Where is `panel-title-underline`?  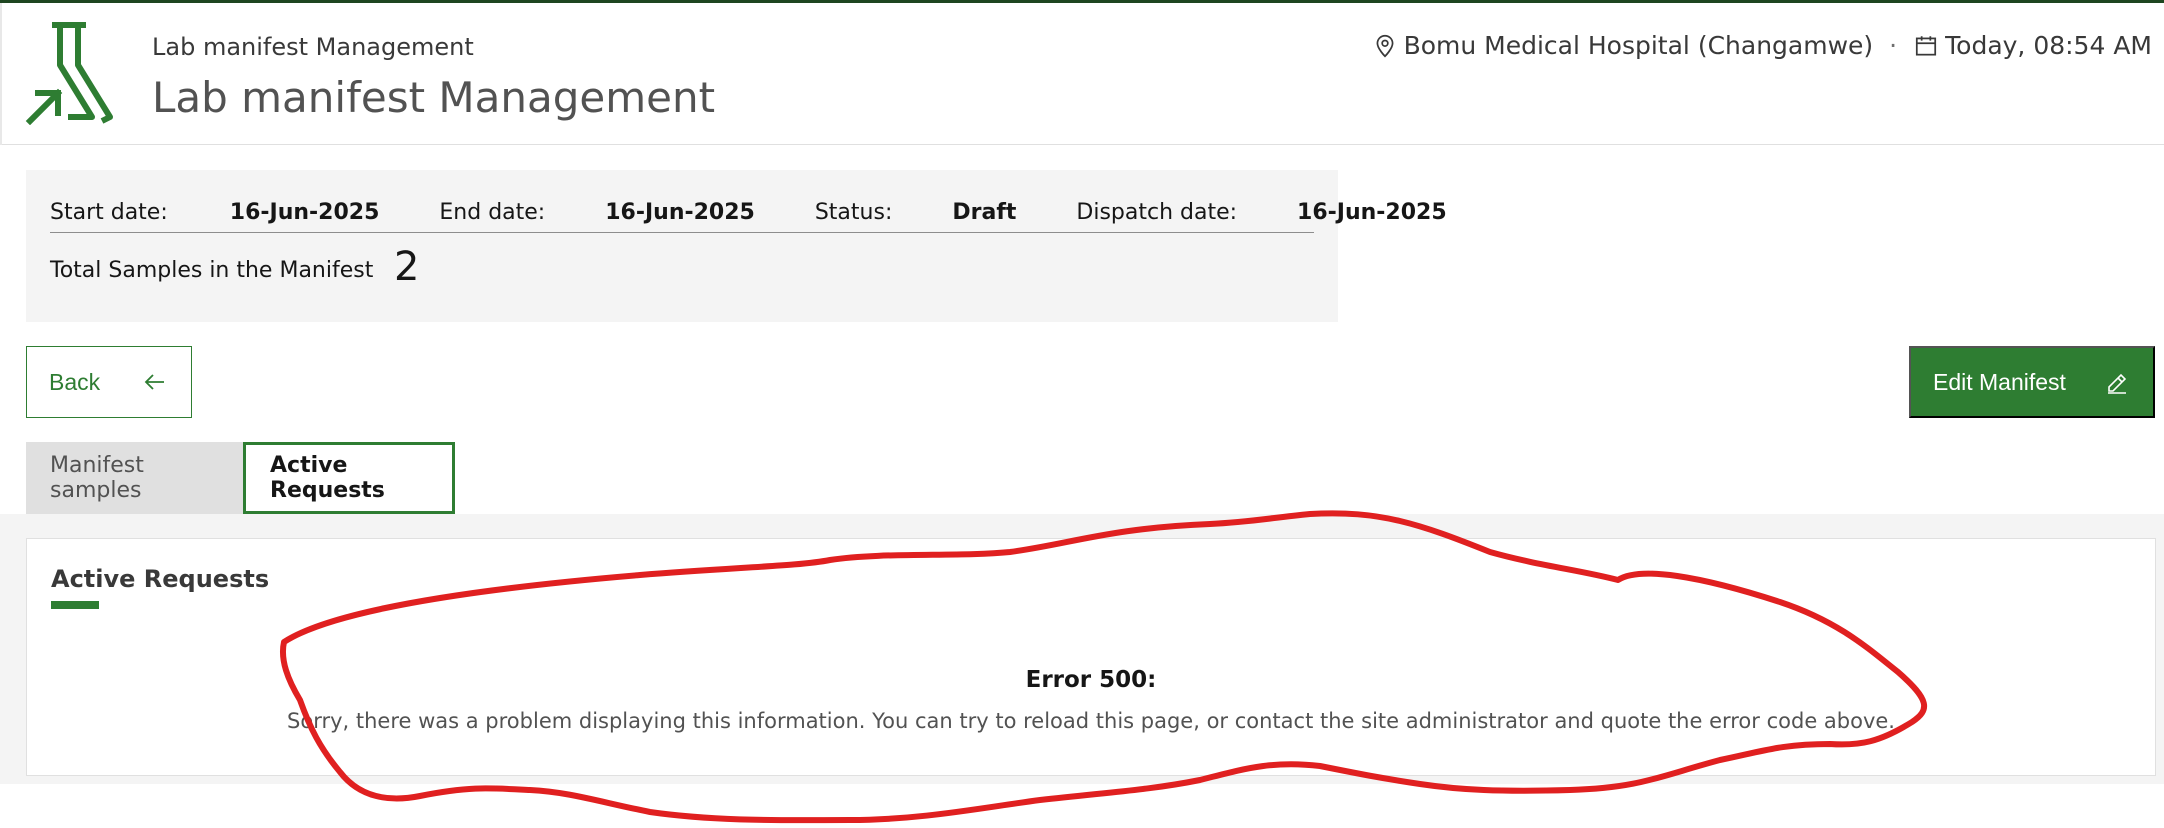
panel-title-underline is located at coordinates (75, 605).